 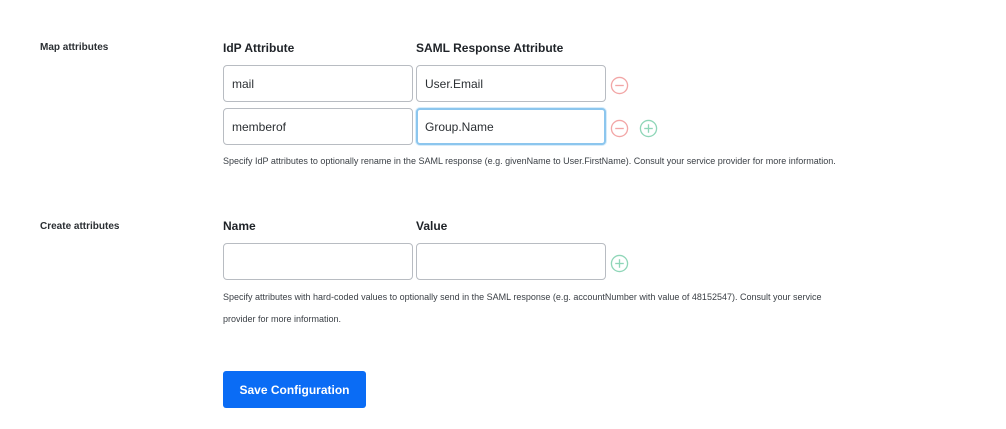 I want to click on idp-attribute-header: IdP Attribute, so click(x=259, y=48).